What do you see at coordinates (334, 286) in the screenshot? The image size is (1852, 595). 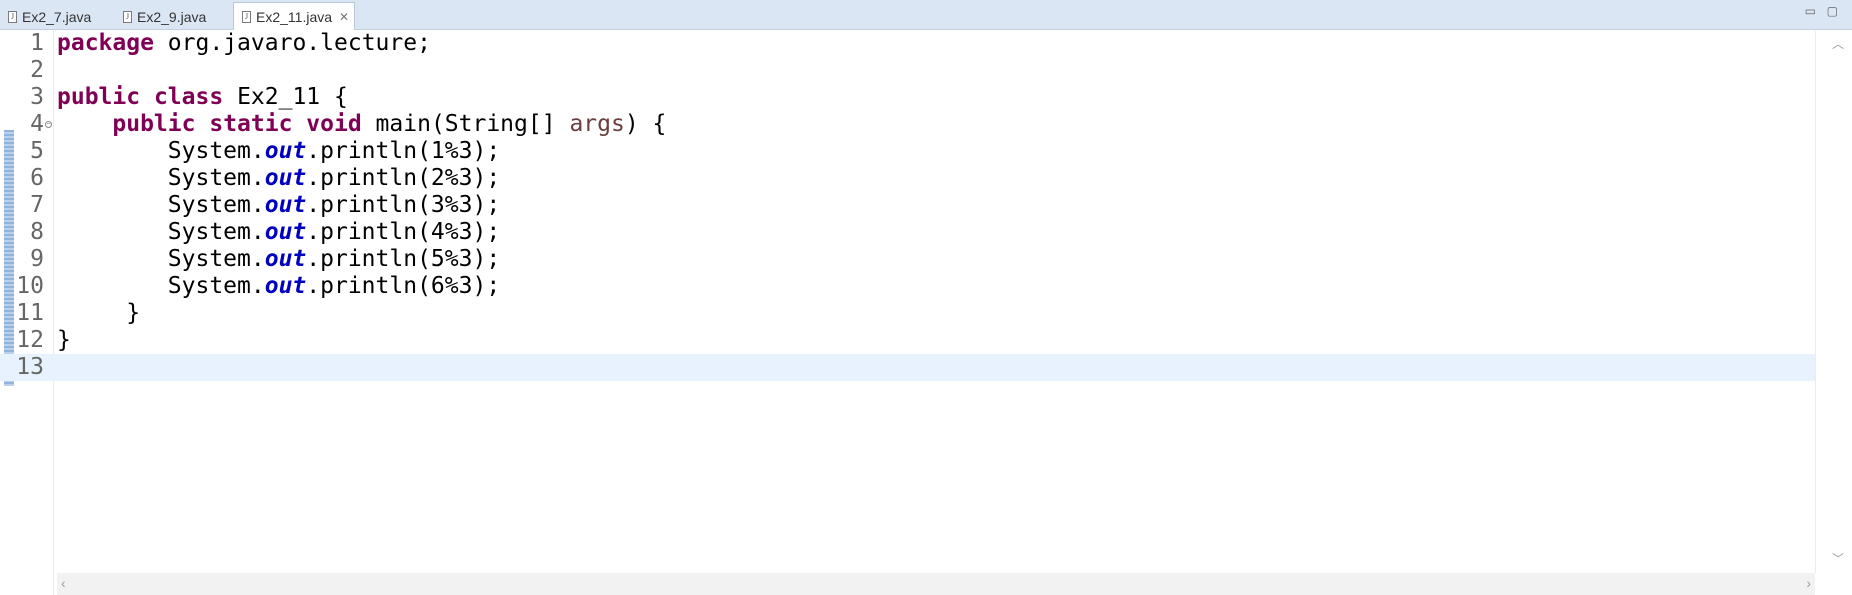 I see `code-text: System.out.println(6%3);` at bounding box center [334, 286].